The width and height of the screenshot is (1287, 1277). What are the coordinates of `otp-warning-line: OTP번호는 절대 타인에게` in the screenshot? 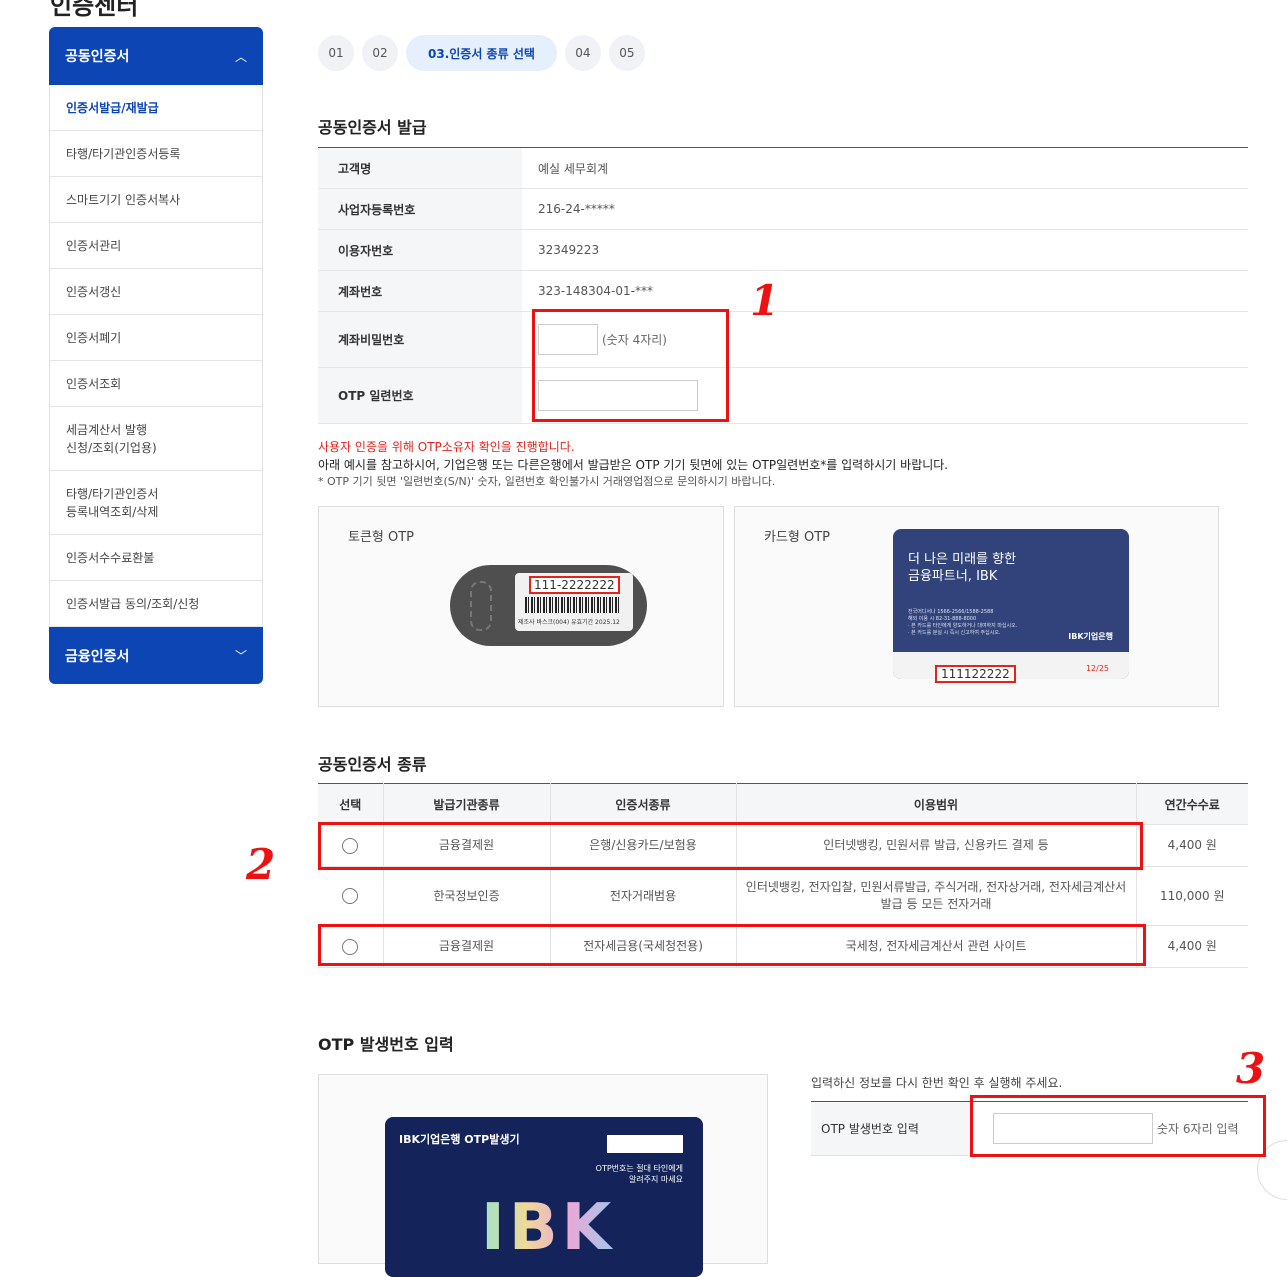 It's located at (639, 1168).